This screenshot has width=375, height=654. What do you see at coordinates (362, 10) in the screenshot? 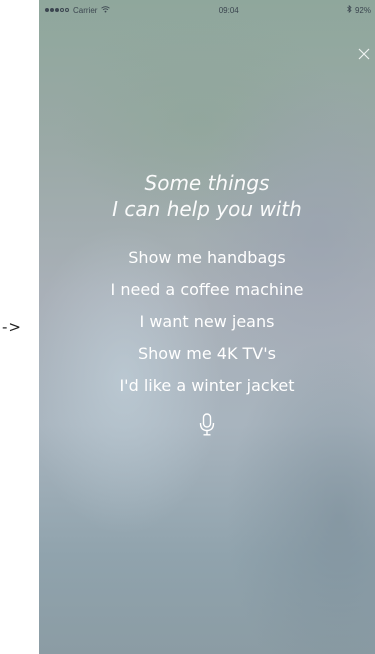
I see `battery-percent: 92%` at bounding box center [362, 10].